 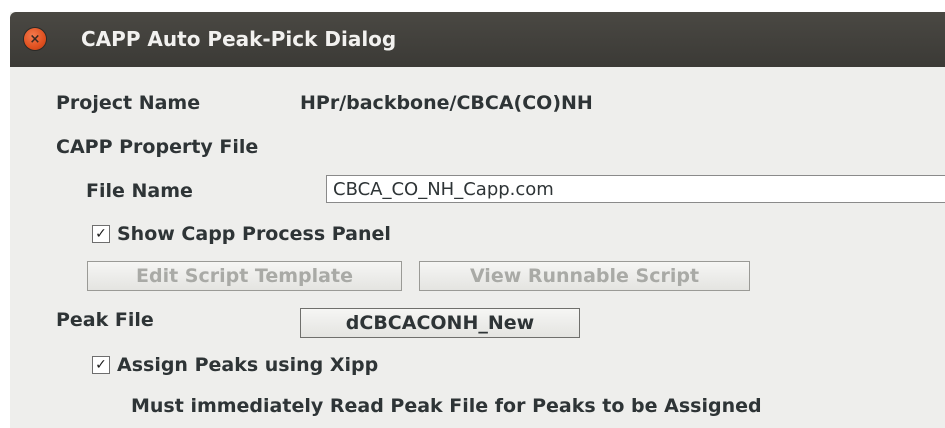 I want to click on assign-peaks-xipp-label: Assign Peaks using Xipp, so click(x=248, y=365).